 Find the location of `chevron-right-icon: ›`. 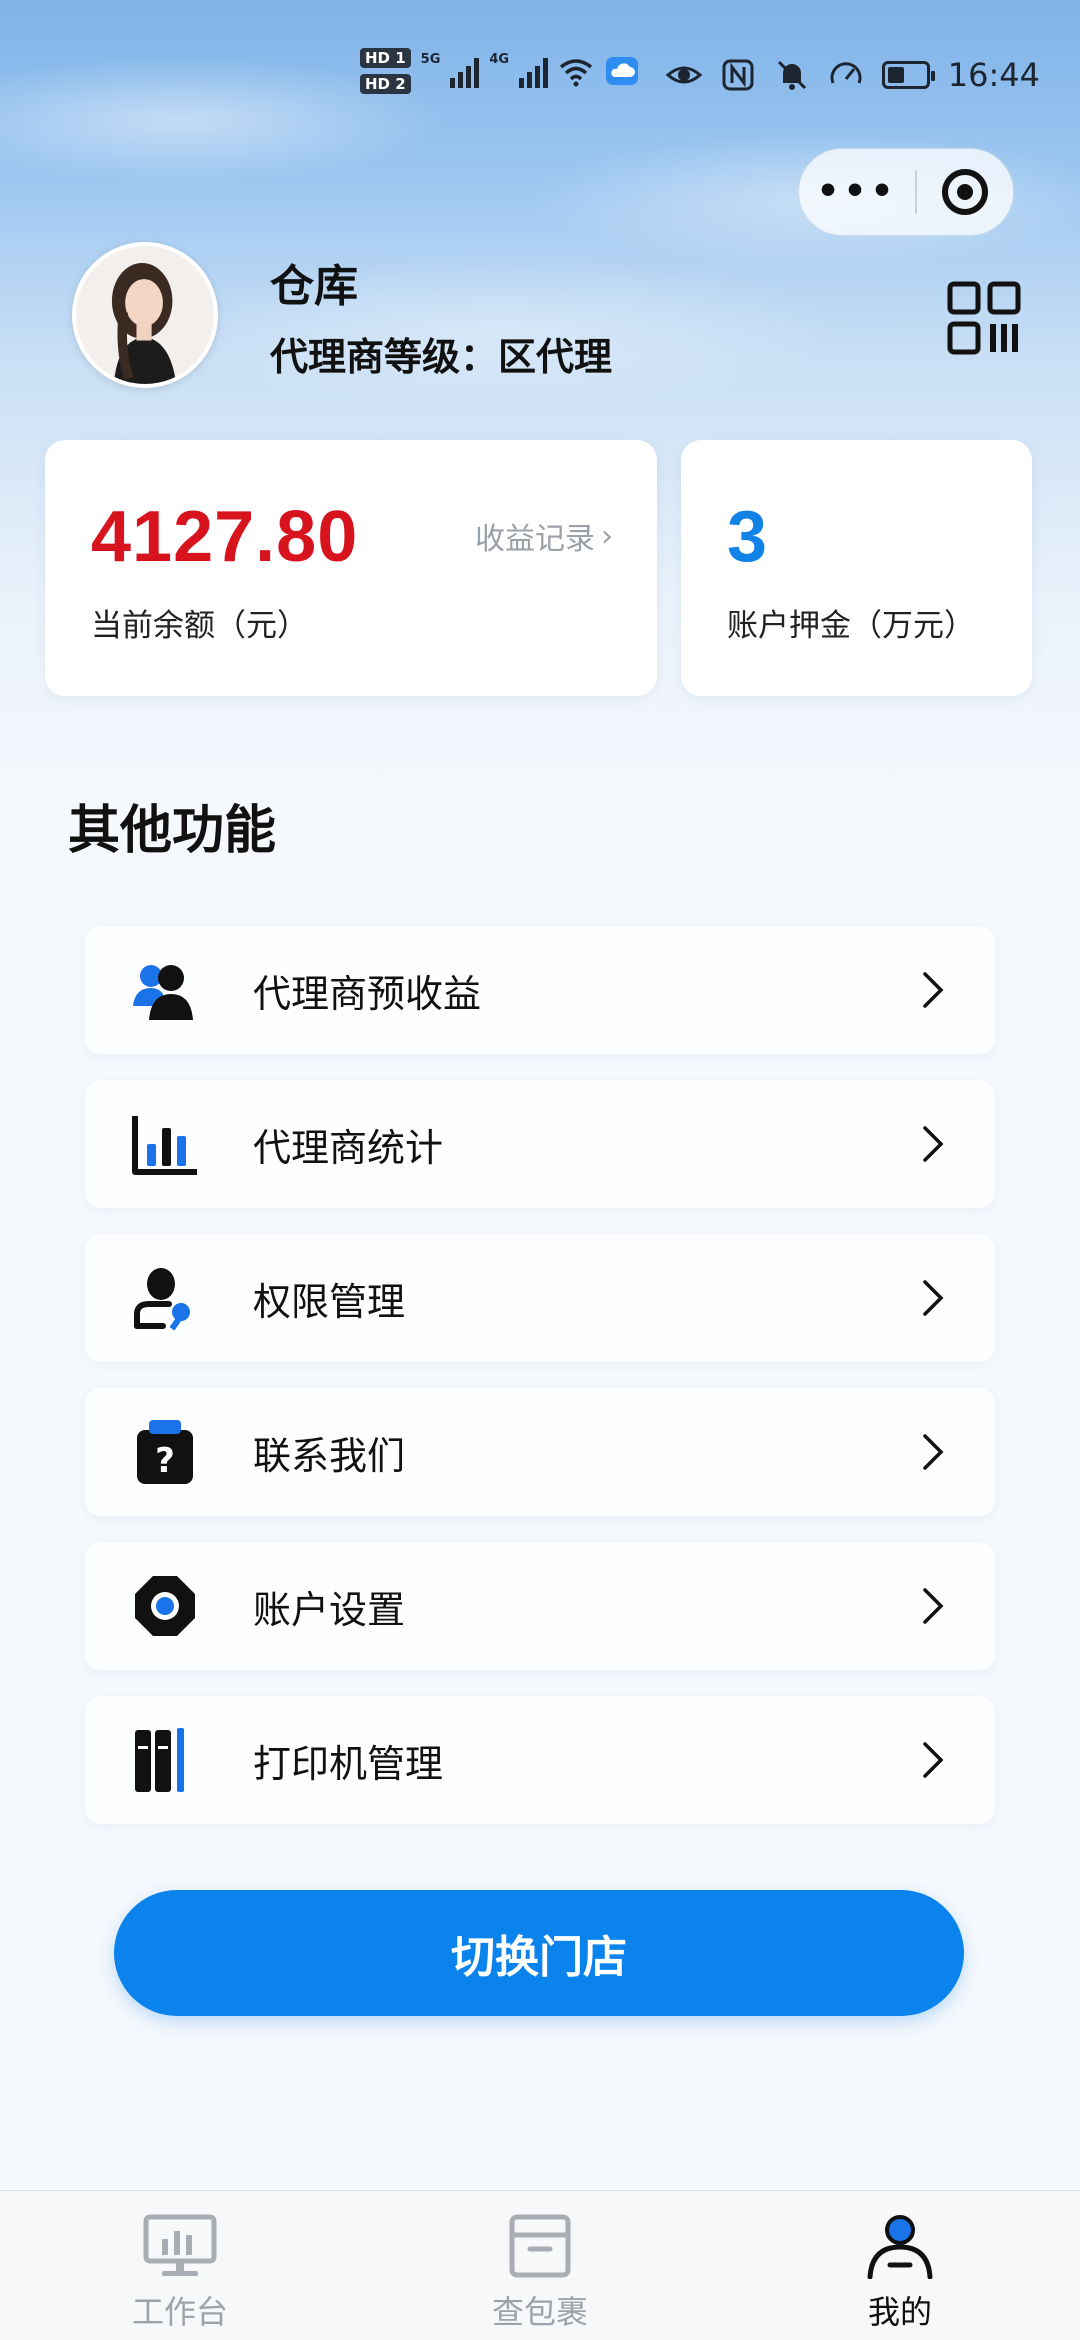

chevron-right-icon: › is located at coordinates (607, 536).